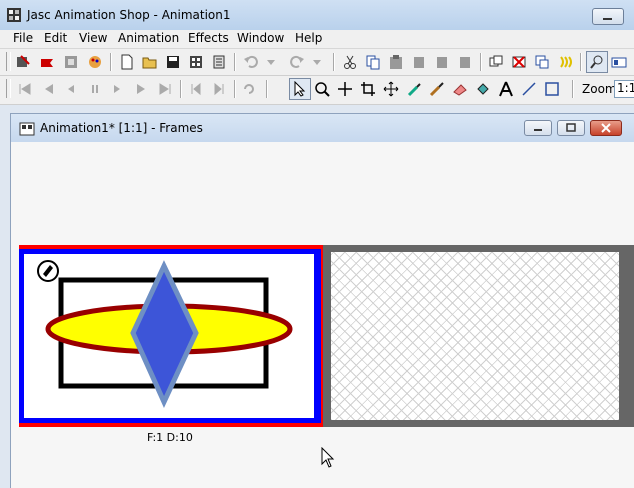 Image resolution: width=634 pixels, height=488 pixels. I want to click on loop-icon, so click(249, 89).